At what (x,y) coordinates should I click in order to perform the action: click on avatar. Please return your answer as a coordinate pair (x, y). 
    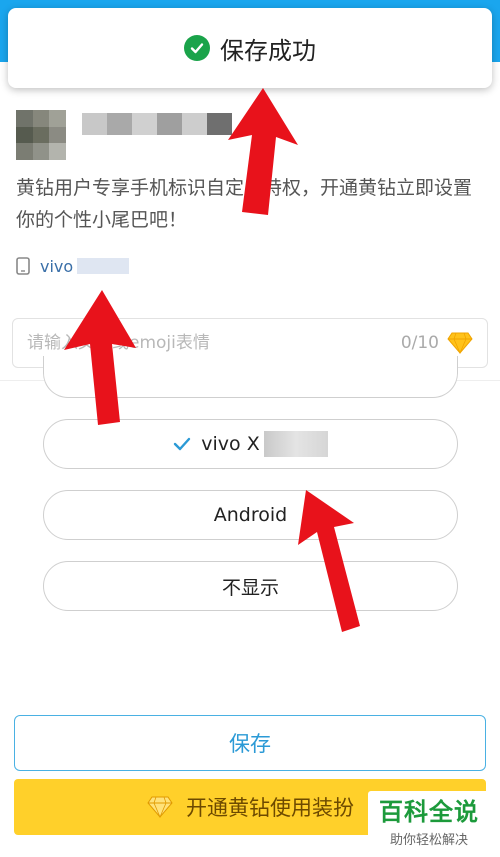
    Looking at the image, I should click on (41, 135).